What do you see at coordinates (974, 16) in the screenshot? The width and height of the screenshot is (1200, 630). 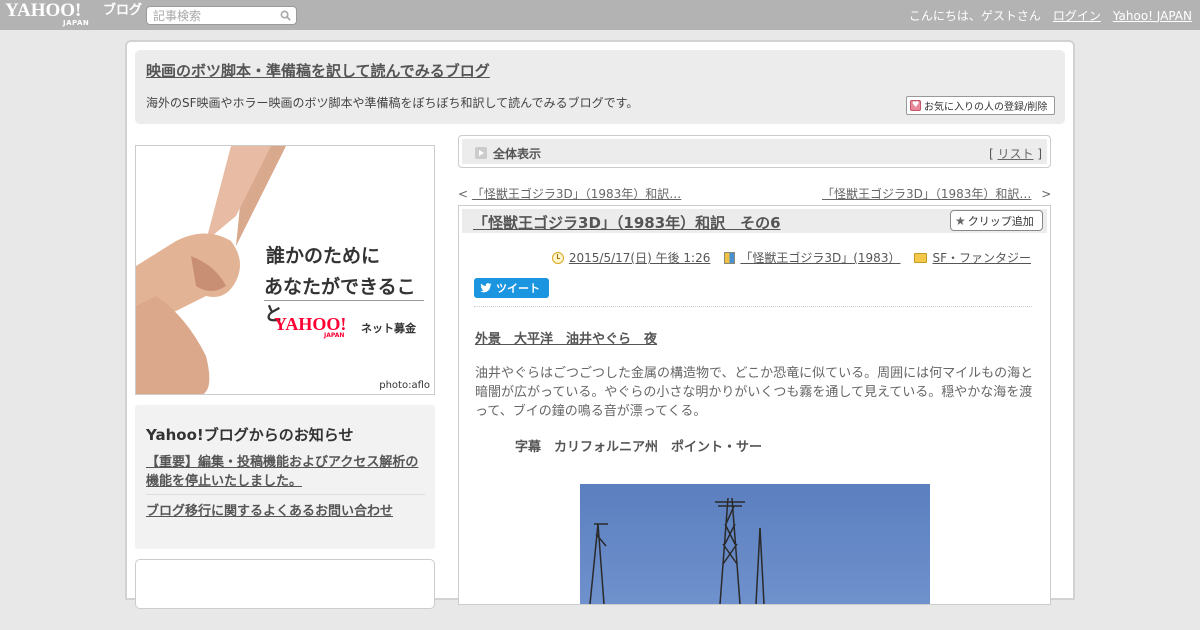 I see `greeting: こんにちは、ゲストさん` at bounding box center [974, 16].